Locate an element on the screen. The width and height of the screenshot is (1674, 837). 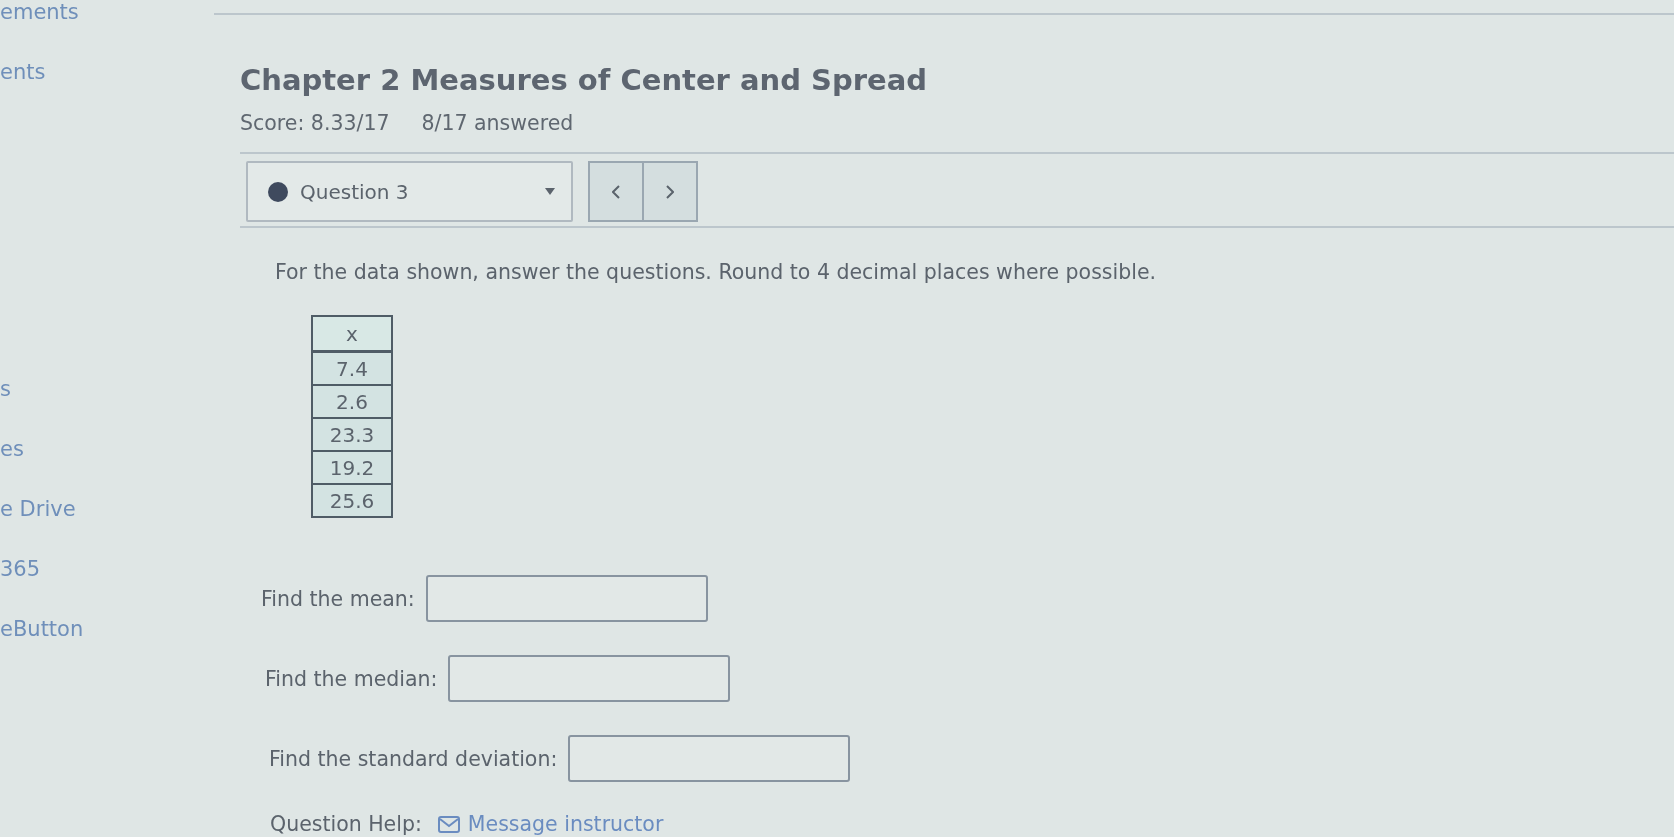
answer-label: Find the standard deviation: is located at coordinates (413, 758).